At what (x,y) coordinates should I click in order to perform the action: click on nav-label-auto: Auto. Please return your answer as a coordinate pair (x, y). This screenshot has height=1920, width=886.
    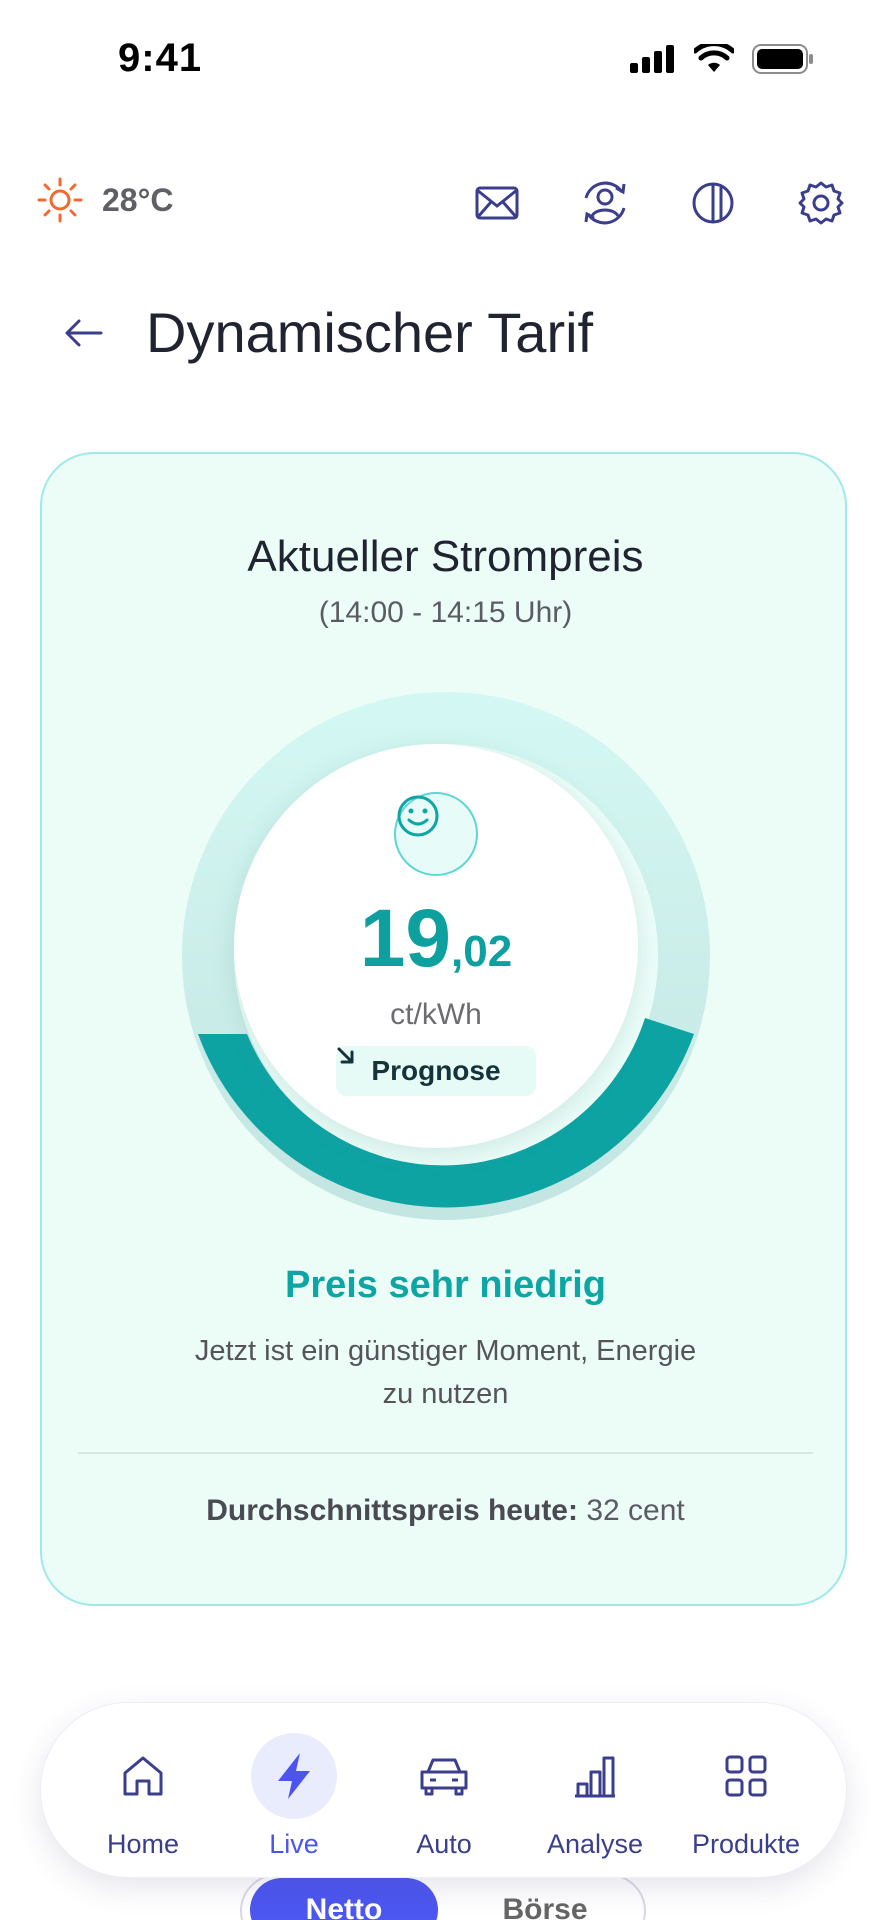
    Looking at the image, I should click on (444, 1844).